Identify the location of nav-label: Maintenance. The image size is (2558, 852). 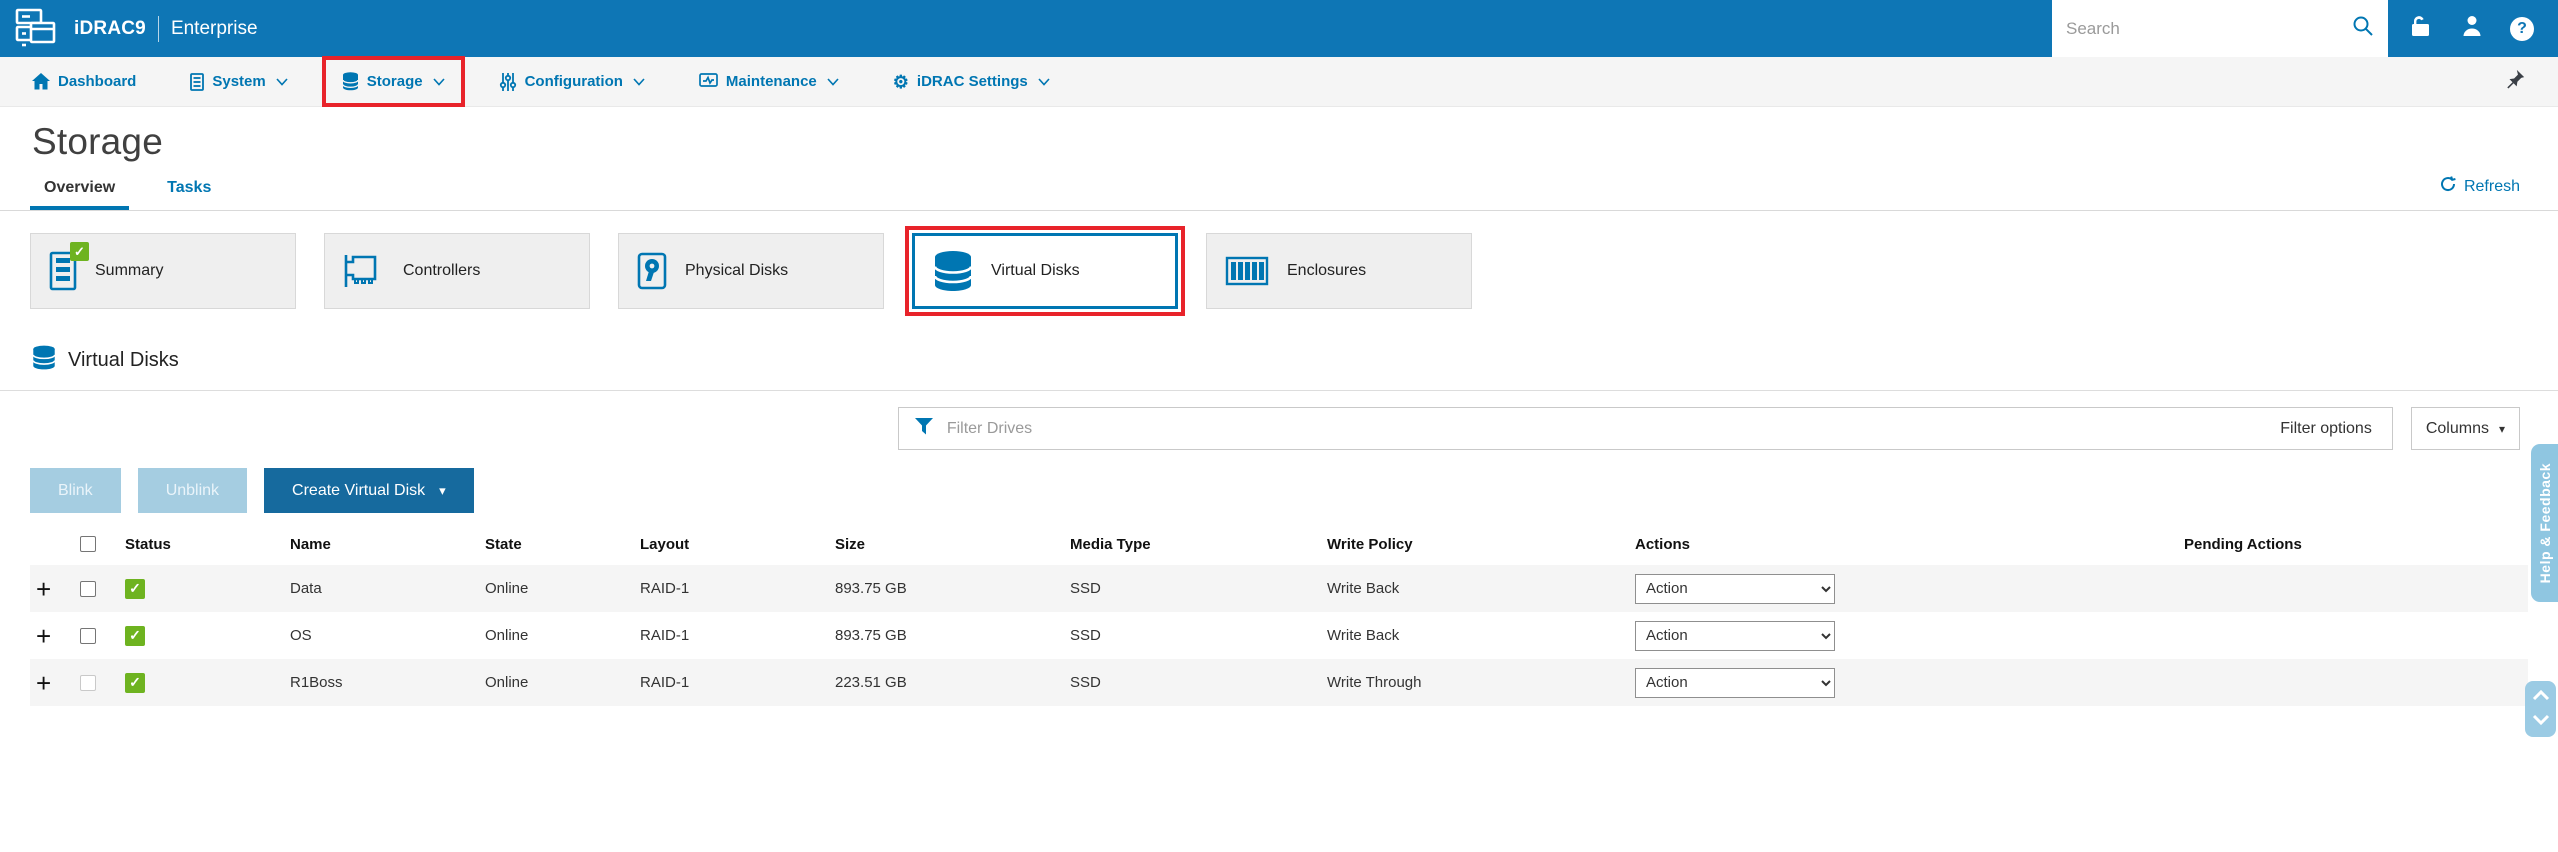
(771, 81).